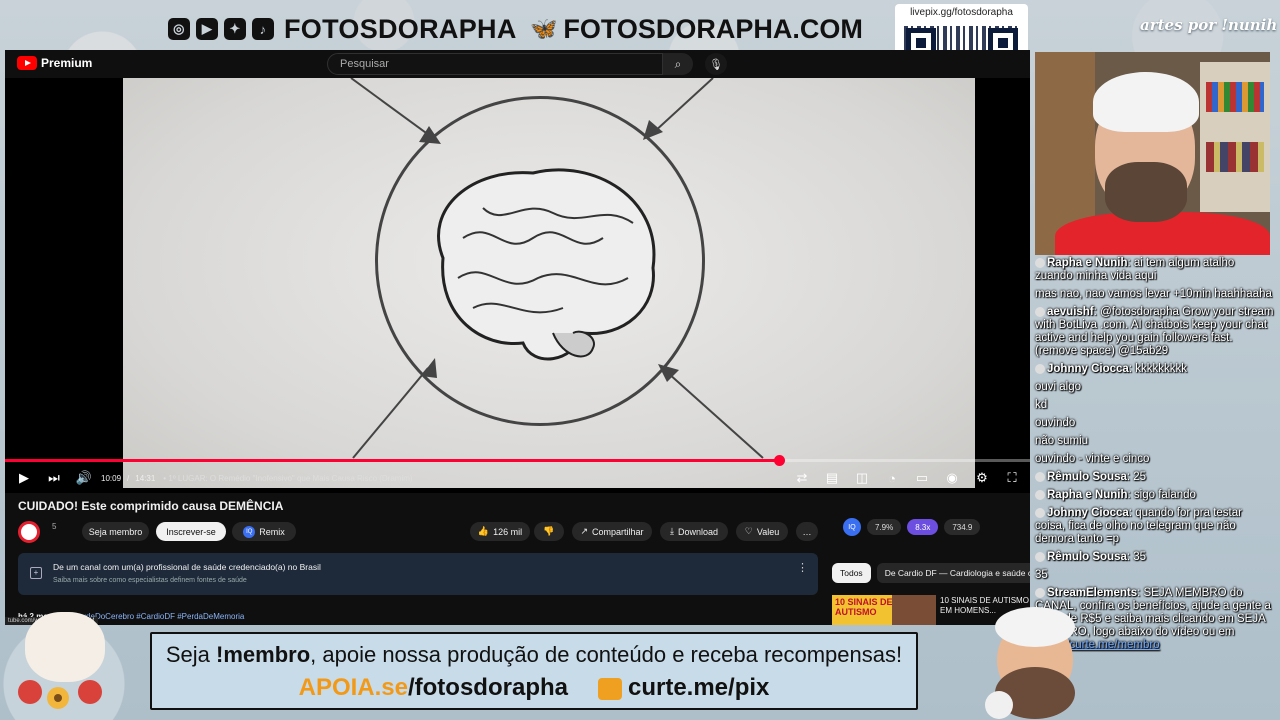  Describe the element at coordinates (1209, 25) in the screenshot. I see `art-credit: artes por !nunih` at that location.